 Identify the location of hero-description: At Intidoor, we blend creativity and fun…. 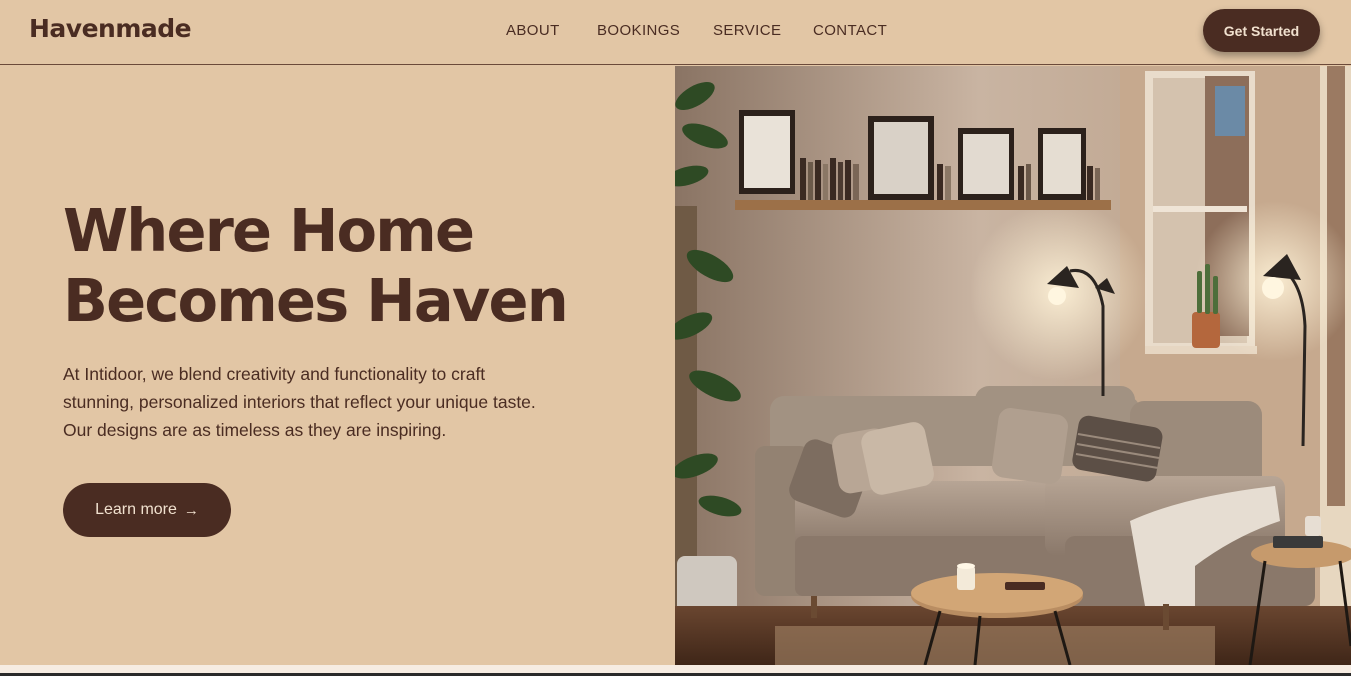
(318, 402).